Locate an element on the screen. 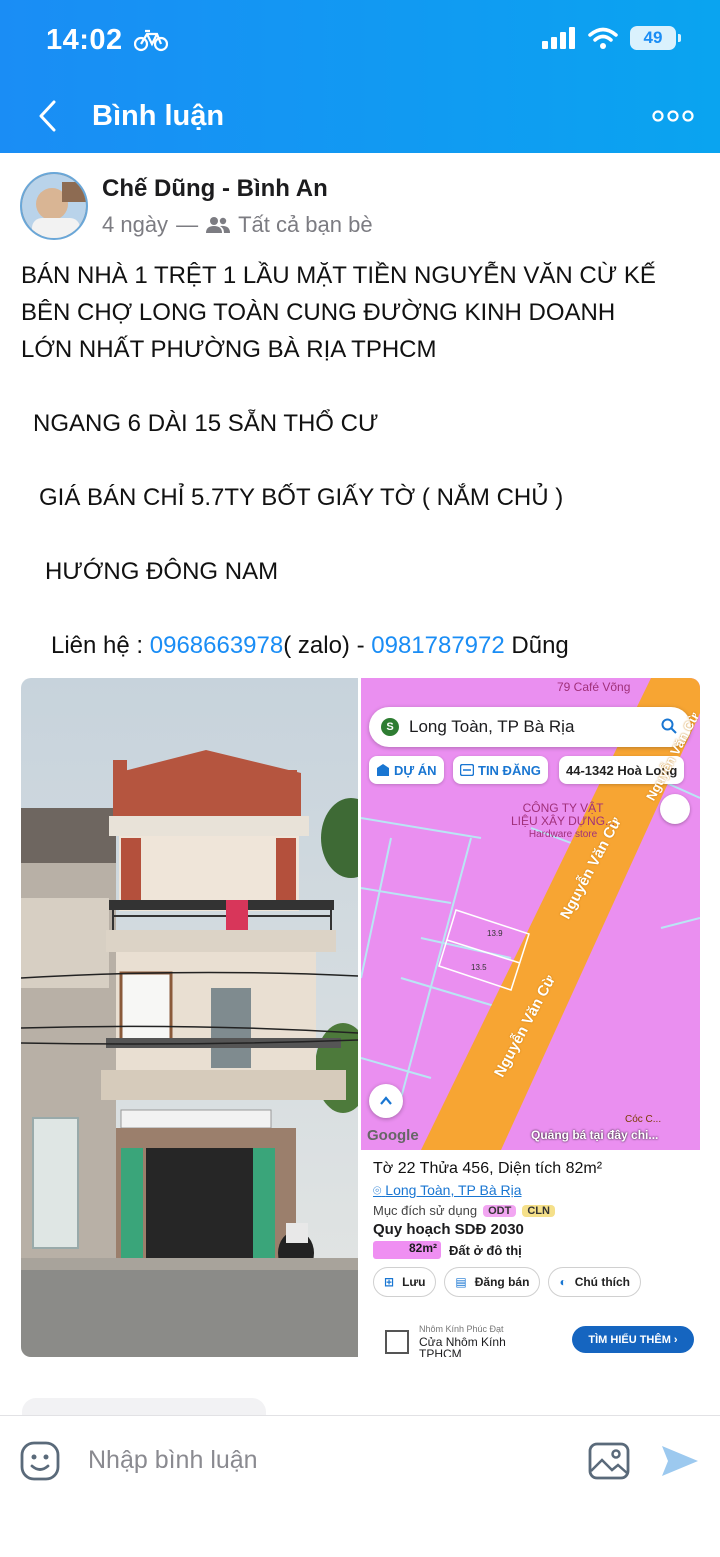 This screenshot has height=1557, width=720. cellular-signal-icon is located at coordinates (558, 38).